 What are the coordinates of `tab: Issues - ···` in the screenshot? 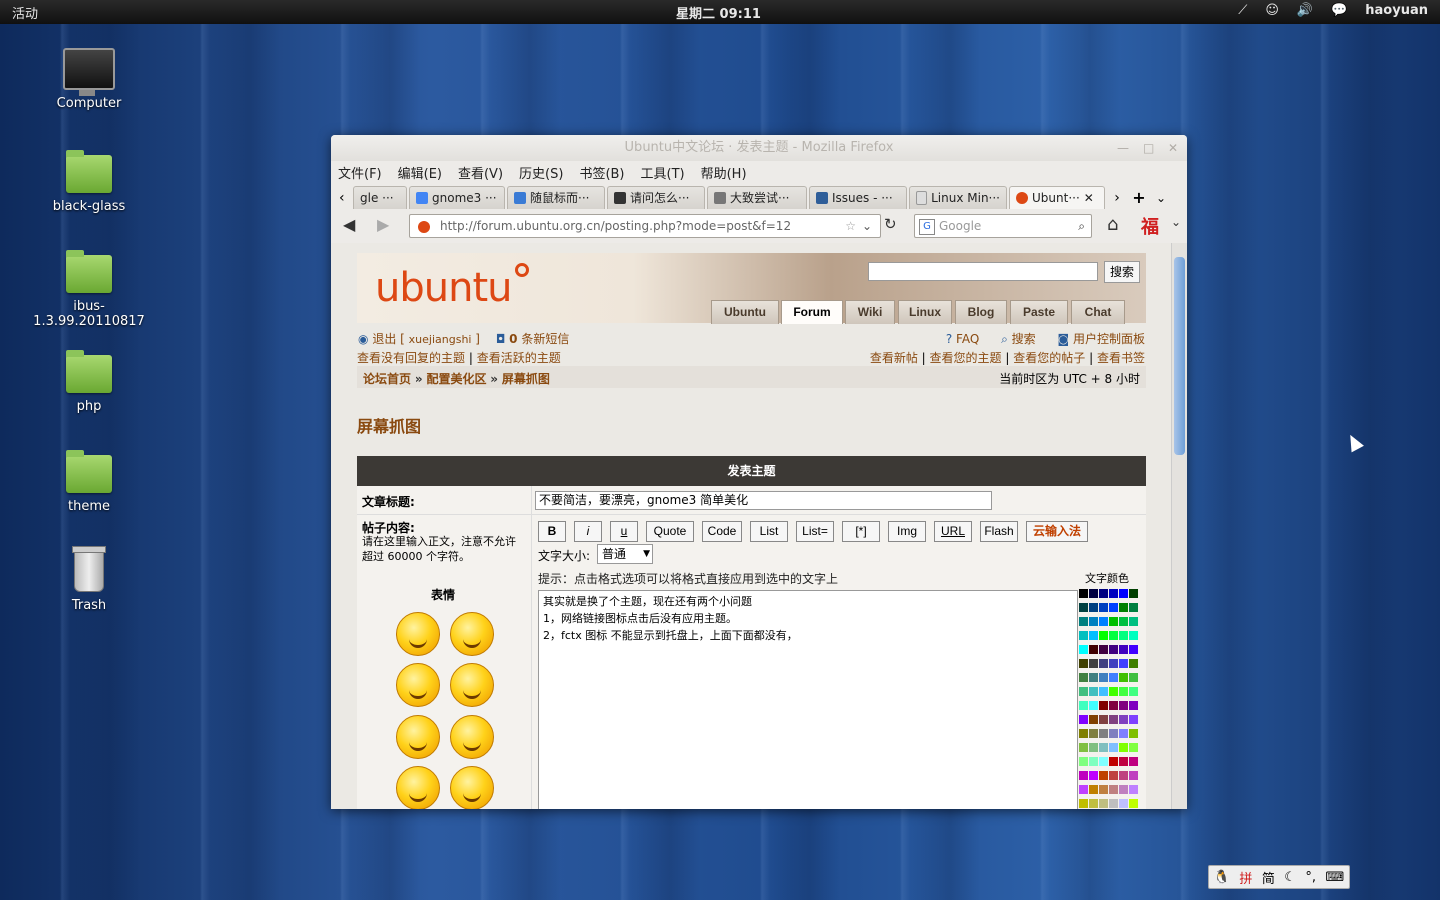 It's located at (858, 197).